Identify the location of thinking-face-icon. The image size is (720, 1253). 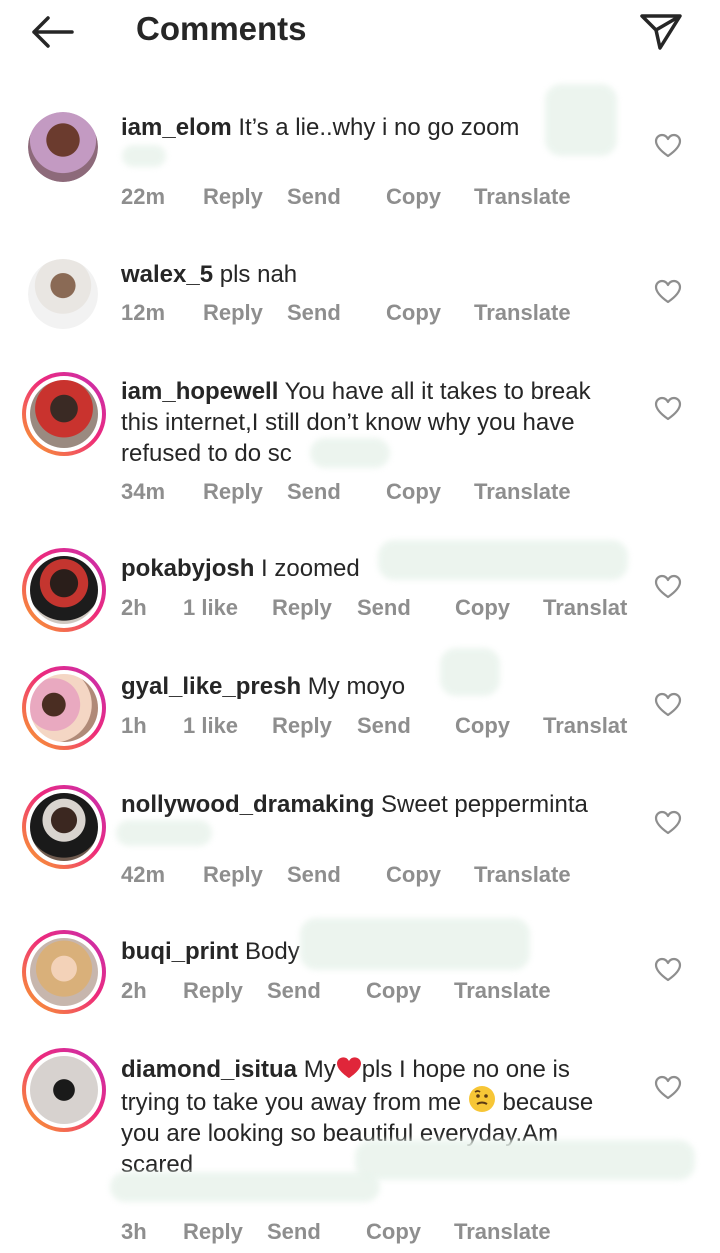
(481, 1099).